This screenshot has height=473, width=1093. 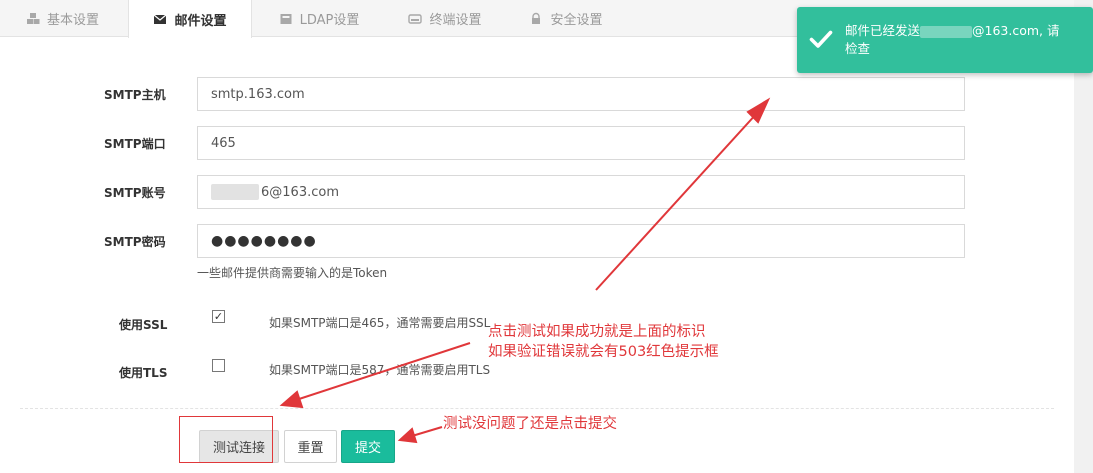 What do you see at coordinates (603, 352) in the screenshot?
I see `annotation-text-2: 如果验证错误就会有503红色提示框` at bounding box center [603, 352].